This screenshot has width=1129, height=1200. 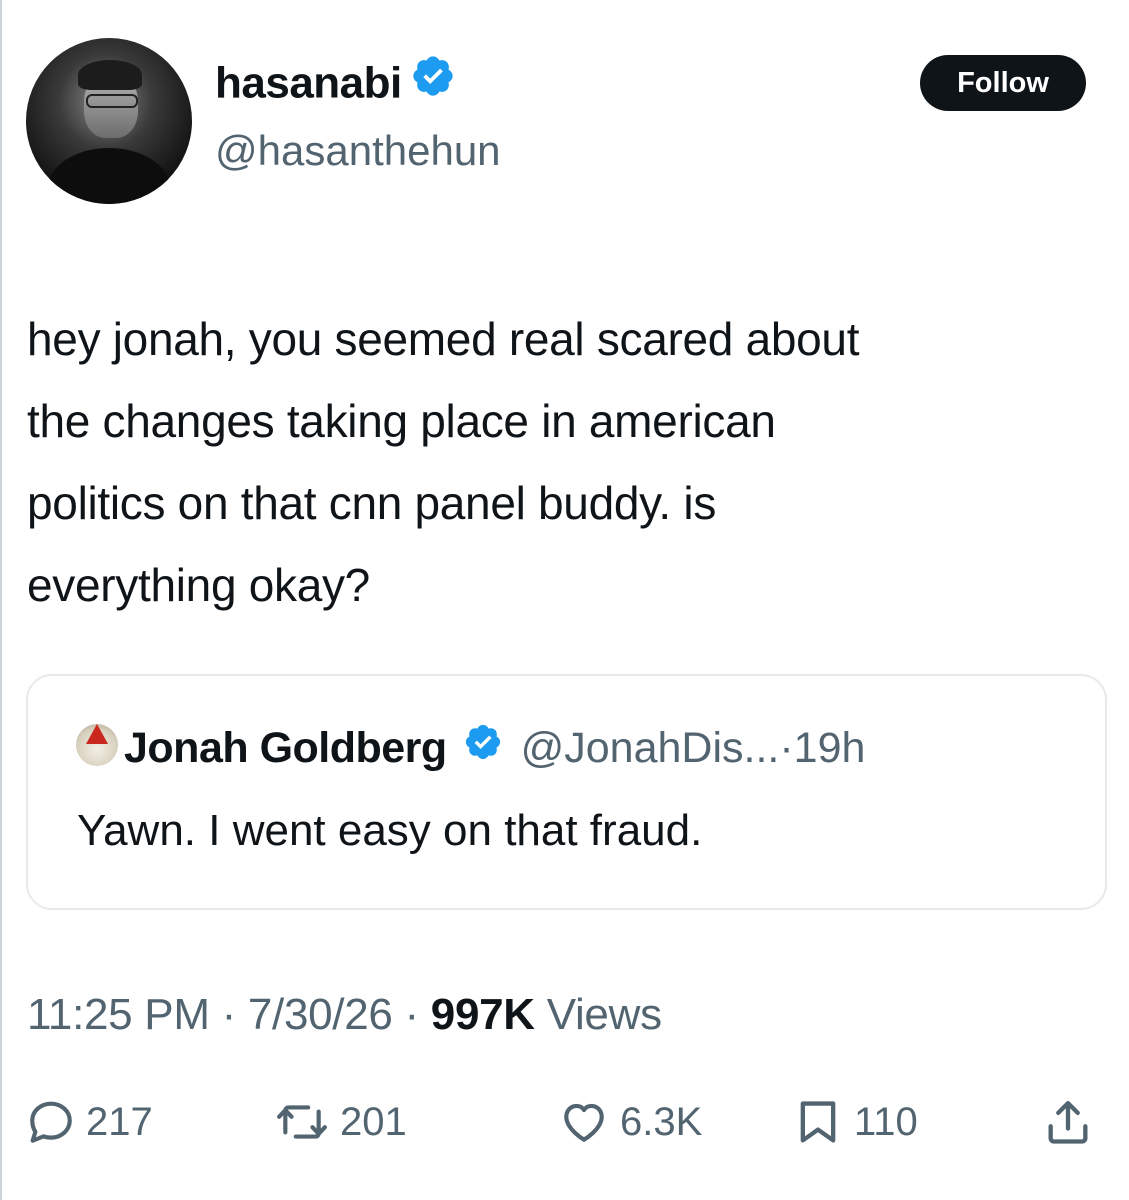 What do you see at coordinates (693, 748) in the screenshot?
I see `quoted-handle-time: @JonahDis...·19h` at bounding box center [693, 748].